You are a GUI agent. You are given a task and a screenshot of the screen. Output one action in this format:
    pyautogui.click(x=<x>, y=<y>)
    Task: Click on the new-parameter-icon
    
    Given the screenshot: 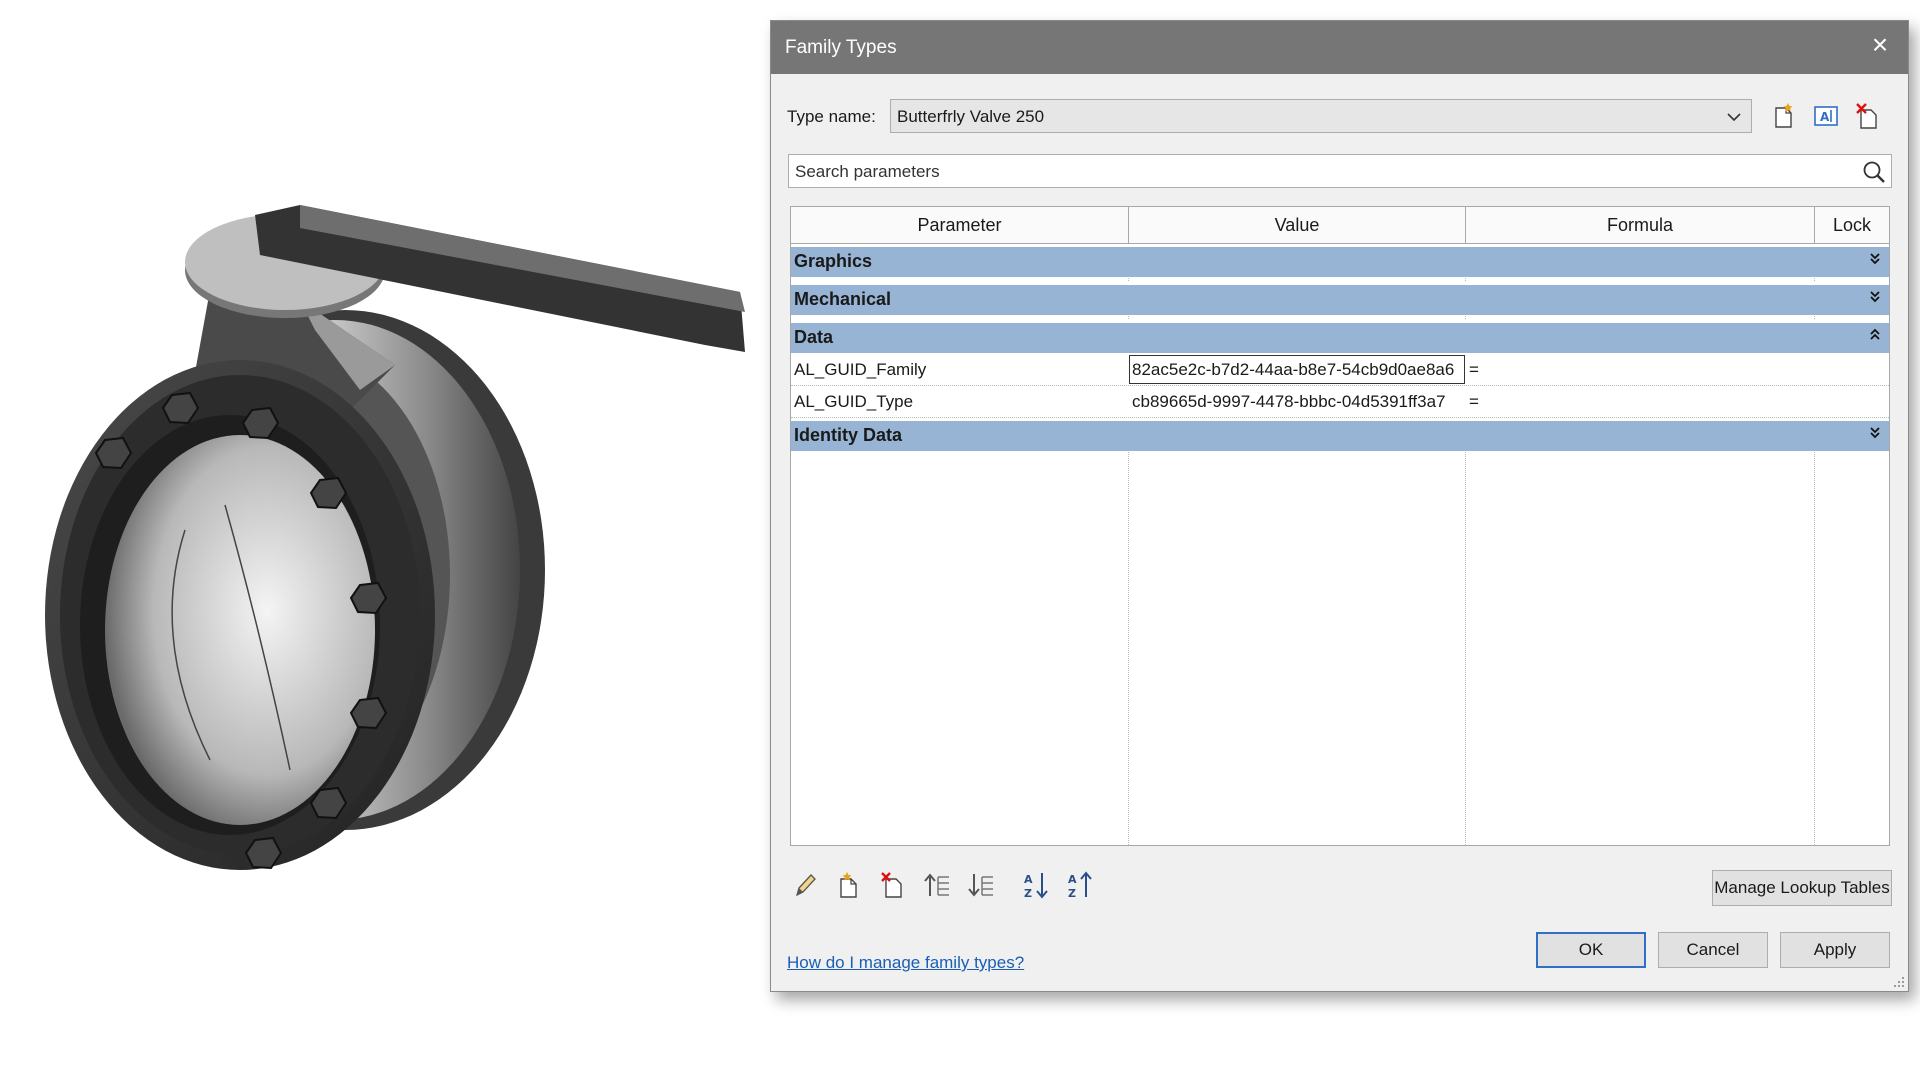 What is the action you would take?
    pyautogui.click(x=848, y=885)
    